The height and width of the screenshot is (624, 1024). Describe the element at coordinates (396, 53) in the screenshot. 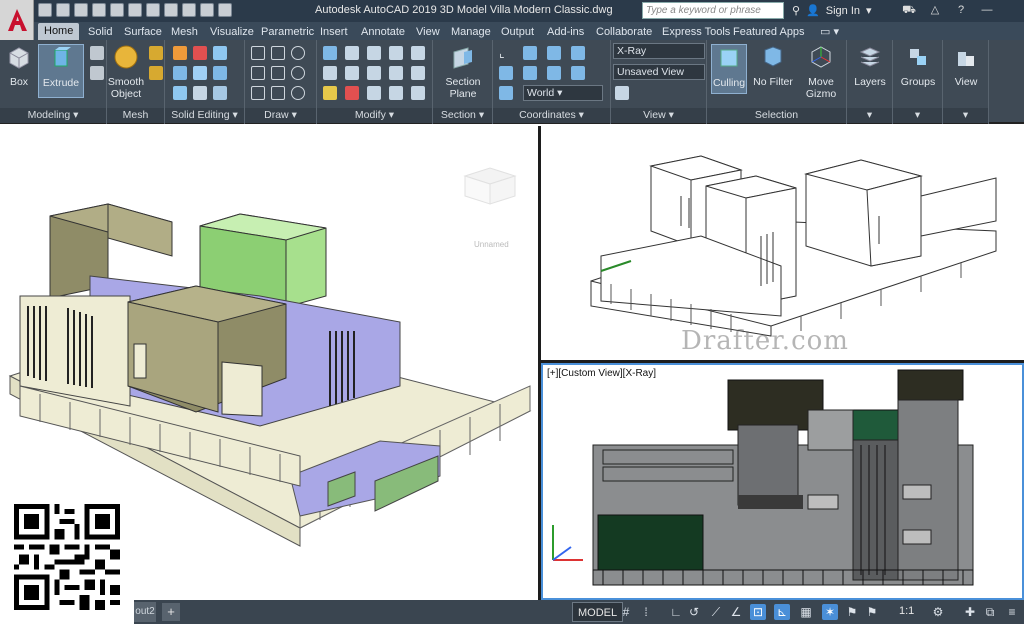

I see `copy-icon` at that location.